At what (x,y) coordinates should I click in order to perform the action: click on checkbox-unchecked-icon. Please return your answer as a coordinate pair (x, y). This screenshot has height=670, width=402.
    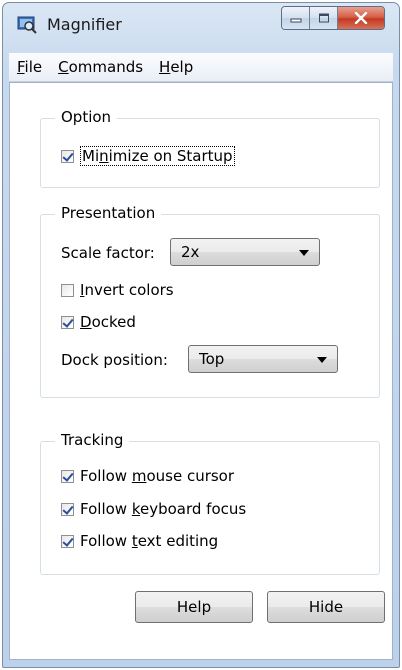
    Looking at the image, I should click on (67, 290).